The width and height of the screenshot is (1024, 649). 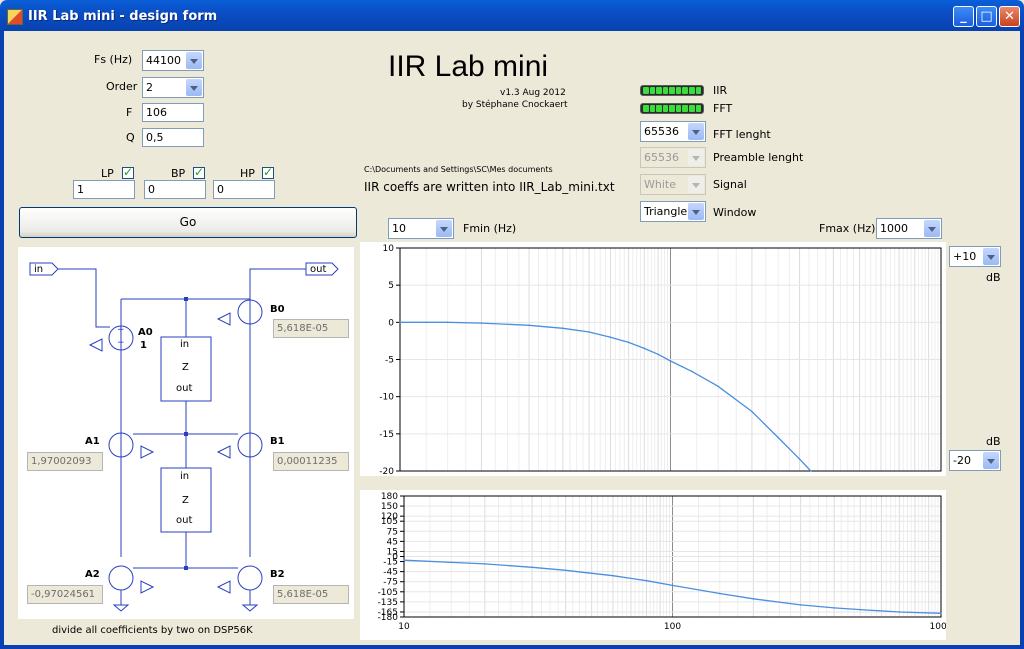 What do you see at coordinates (244, 189) in the screenshot?
I see `hp-input: 0` at bounding box center [244, 189].